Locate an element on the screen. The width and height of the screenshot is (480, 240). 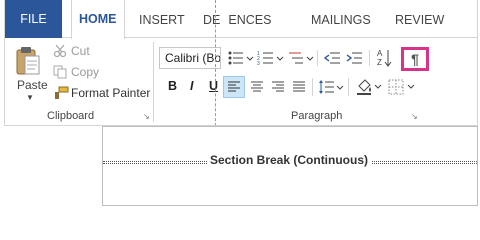
show-hide-formatting-button: ¶ is located at coordinates (415, 59).